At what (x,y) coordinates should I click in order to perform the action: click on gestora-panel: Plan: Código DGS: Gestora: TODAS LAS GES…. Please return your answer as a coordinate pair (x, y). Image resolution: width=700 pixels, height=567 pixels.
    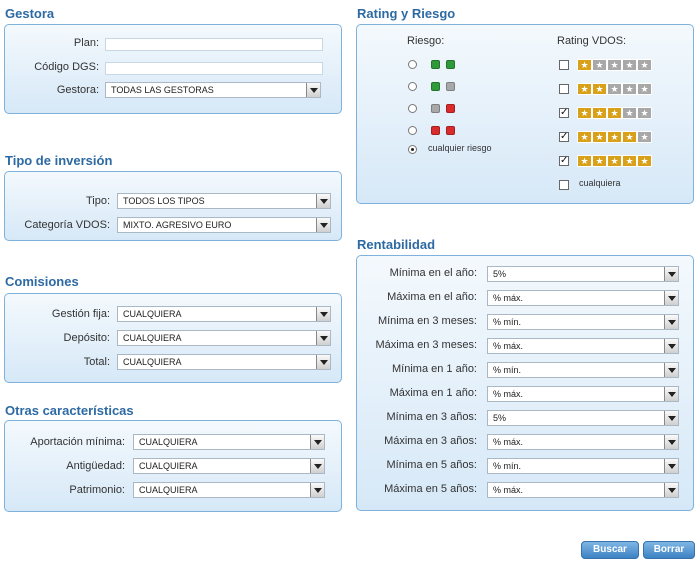
    Looking at the image, I should click on (173, 69).